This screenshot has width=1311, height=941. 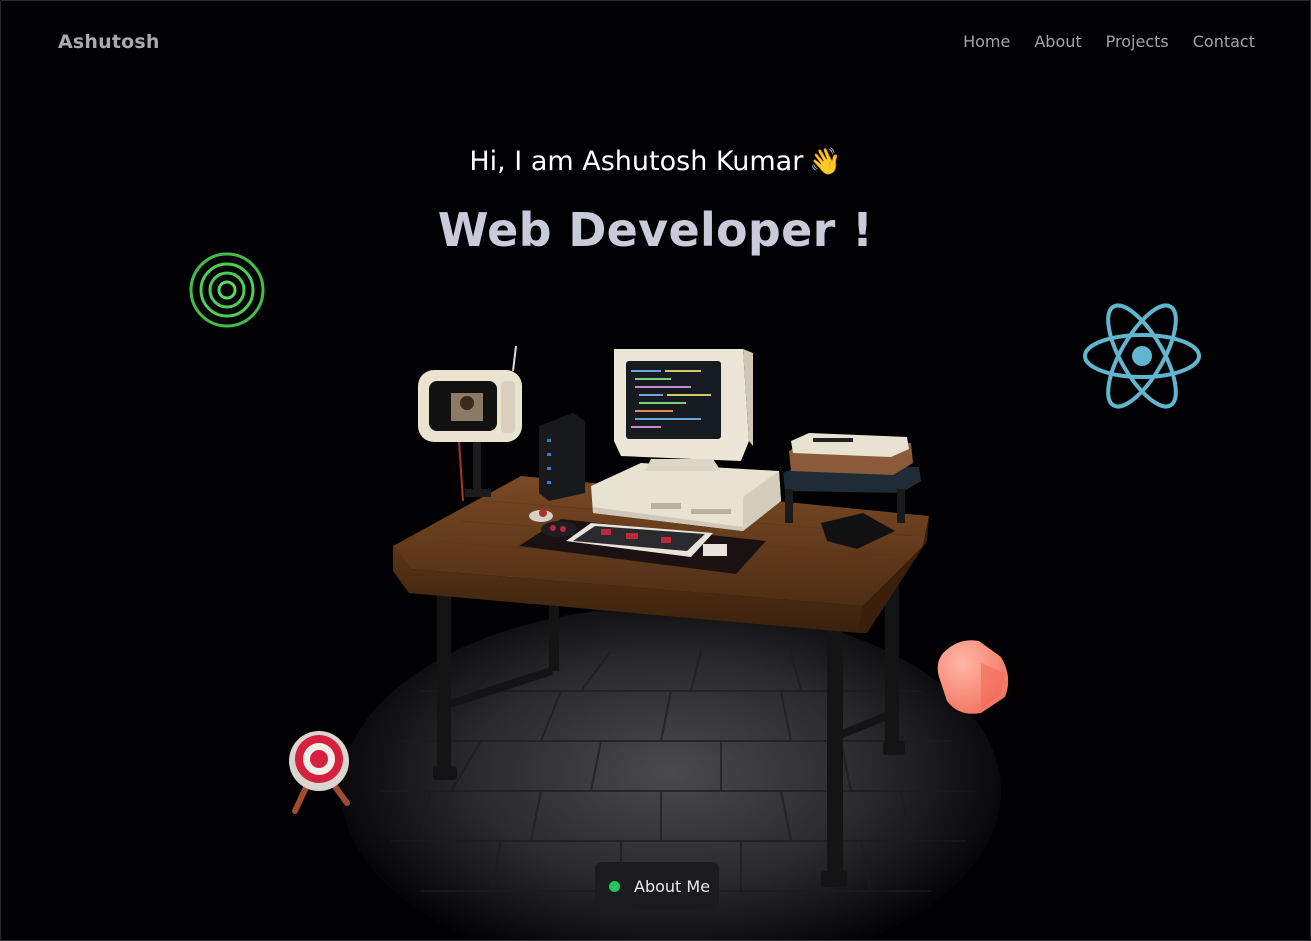 What do you see at coordinates (672, 886) in the screenshot?
I see `about-me-label: About Me` at bounding box center [672, 886].